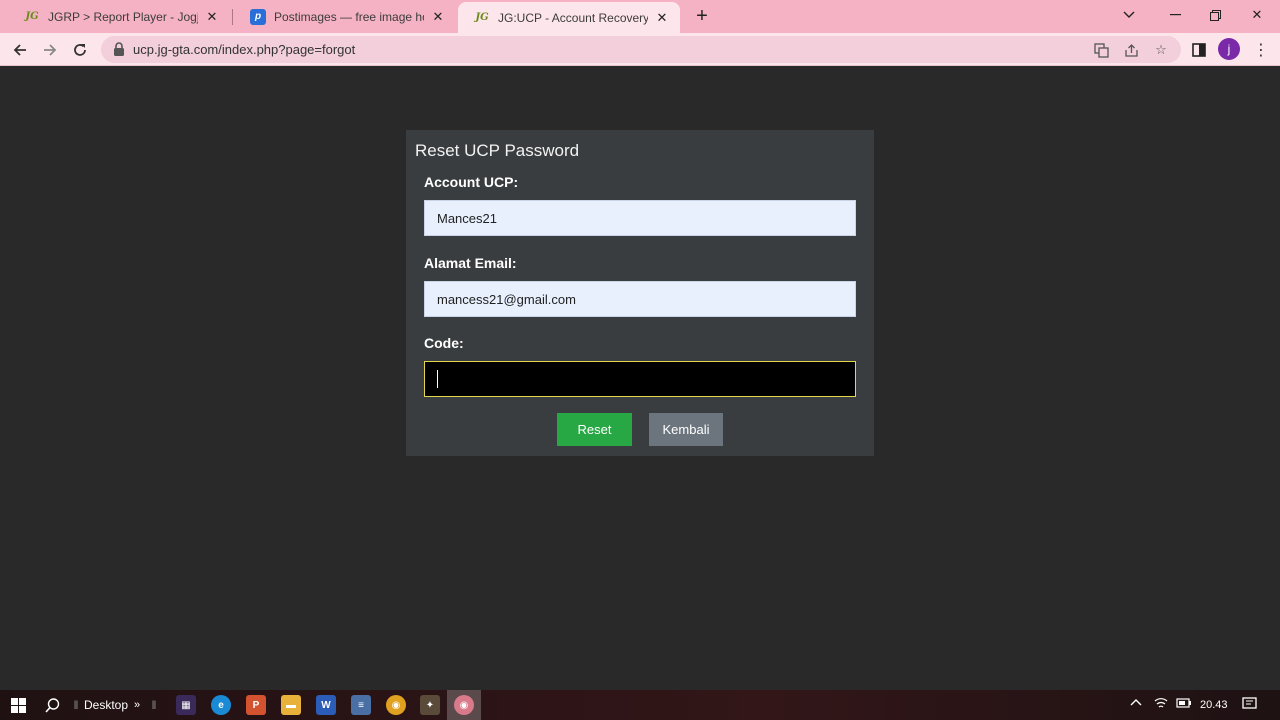  I want to click on account-ucp-input: Mances21, so click(640, 218).